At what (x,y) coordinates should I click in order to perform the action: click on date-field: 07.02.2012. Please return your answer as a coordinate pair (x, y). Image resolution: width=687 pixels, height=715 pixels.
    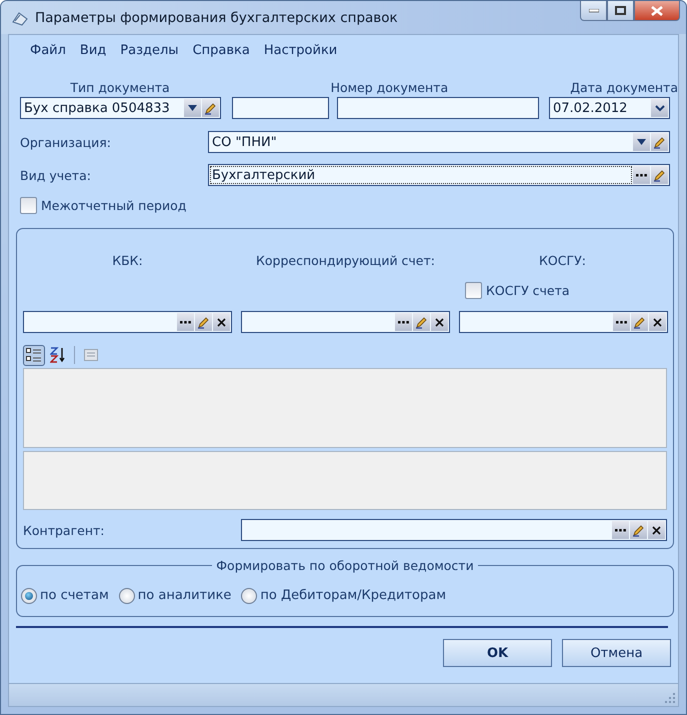
    Looking at the image, I should click on (609, 108).